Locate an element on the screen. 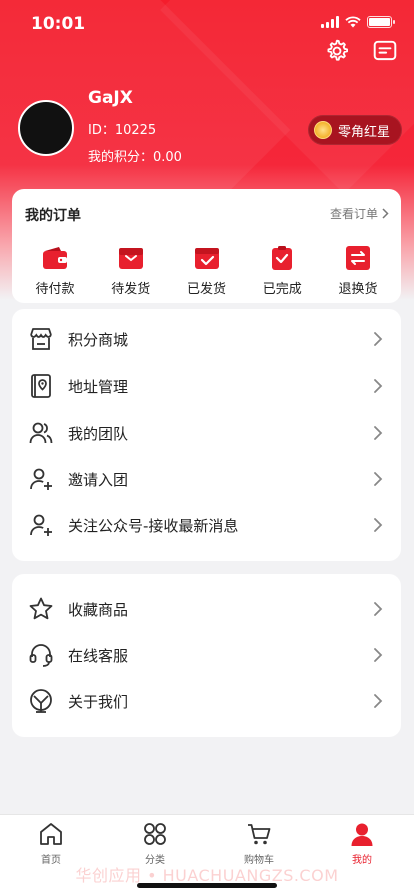  menu-item-label: 收藏商品 is located at coordinates (98, 610).